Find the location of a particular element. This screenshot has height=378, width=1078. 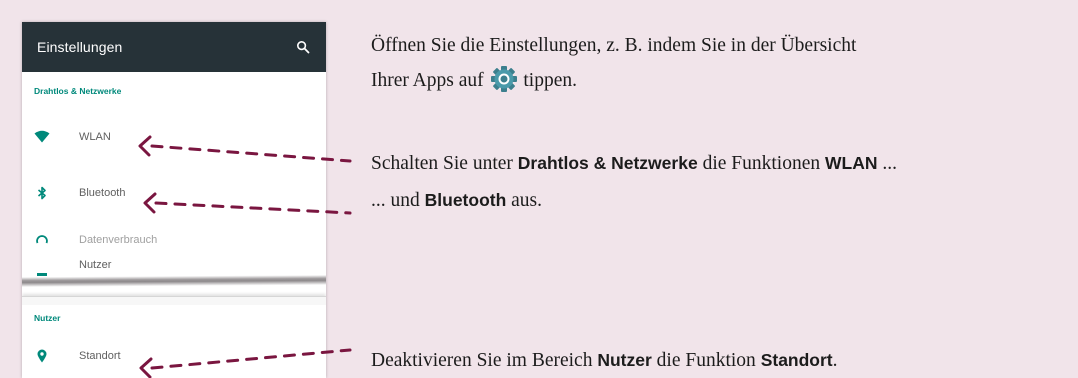

instruction-bold: Standort is located at coordinates (796, 360).